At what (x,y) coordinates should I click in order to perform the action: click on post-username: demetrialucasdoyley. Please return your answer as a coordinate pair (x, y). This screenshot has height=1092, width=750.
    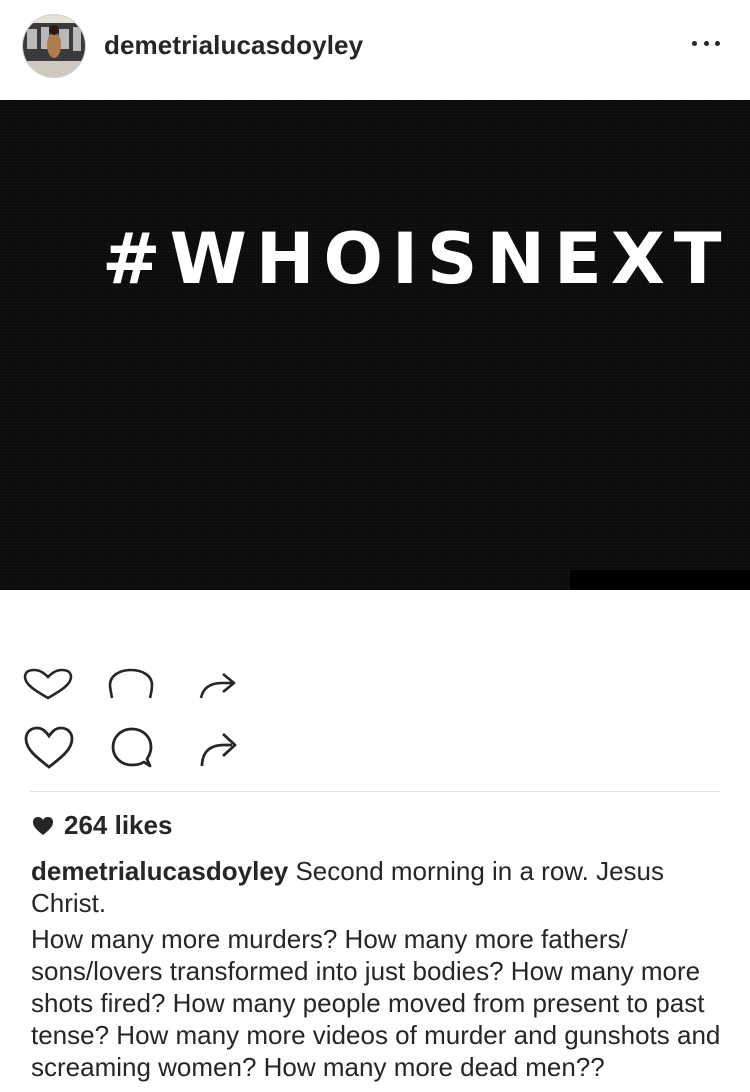
    Looking at the image, I should click on (233, 45).